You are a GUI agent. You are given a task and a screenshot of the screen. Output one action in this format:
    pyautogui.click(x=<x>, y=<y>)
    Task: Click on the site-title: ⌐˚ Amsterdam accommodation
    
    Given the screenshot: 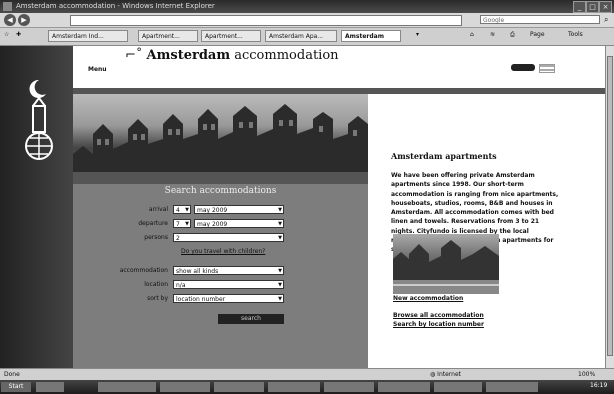 What is the action you would take?
    pyautogui.click(x=232, y=55)
    